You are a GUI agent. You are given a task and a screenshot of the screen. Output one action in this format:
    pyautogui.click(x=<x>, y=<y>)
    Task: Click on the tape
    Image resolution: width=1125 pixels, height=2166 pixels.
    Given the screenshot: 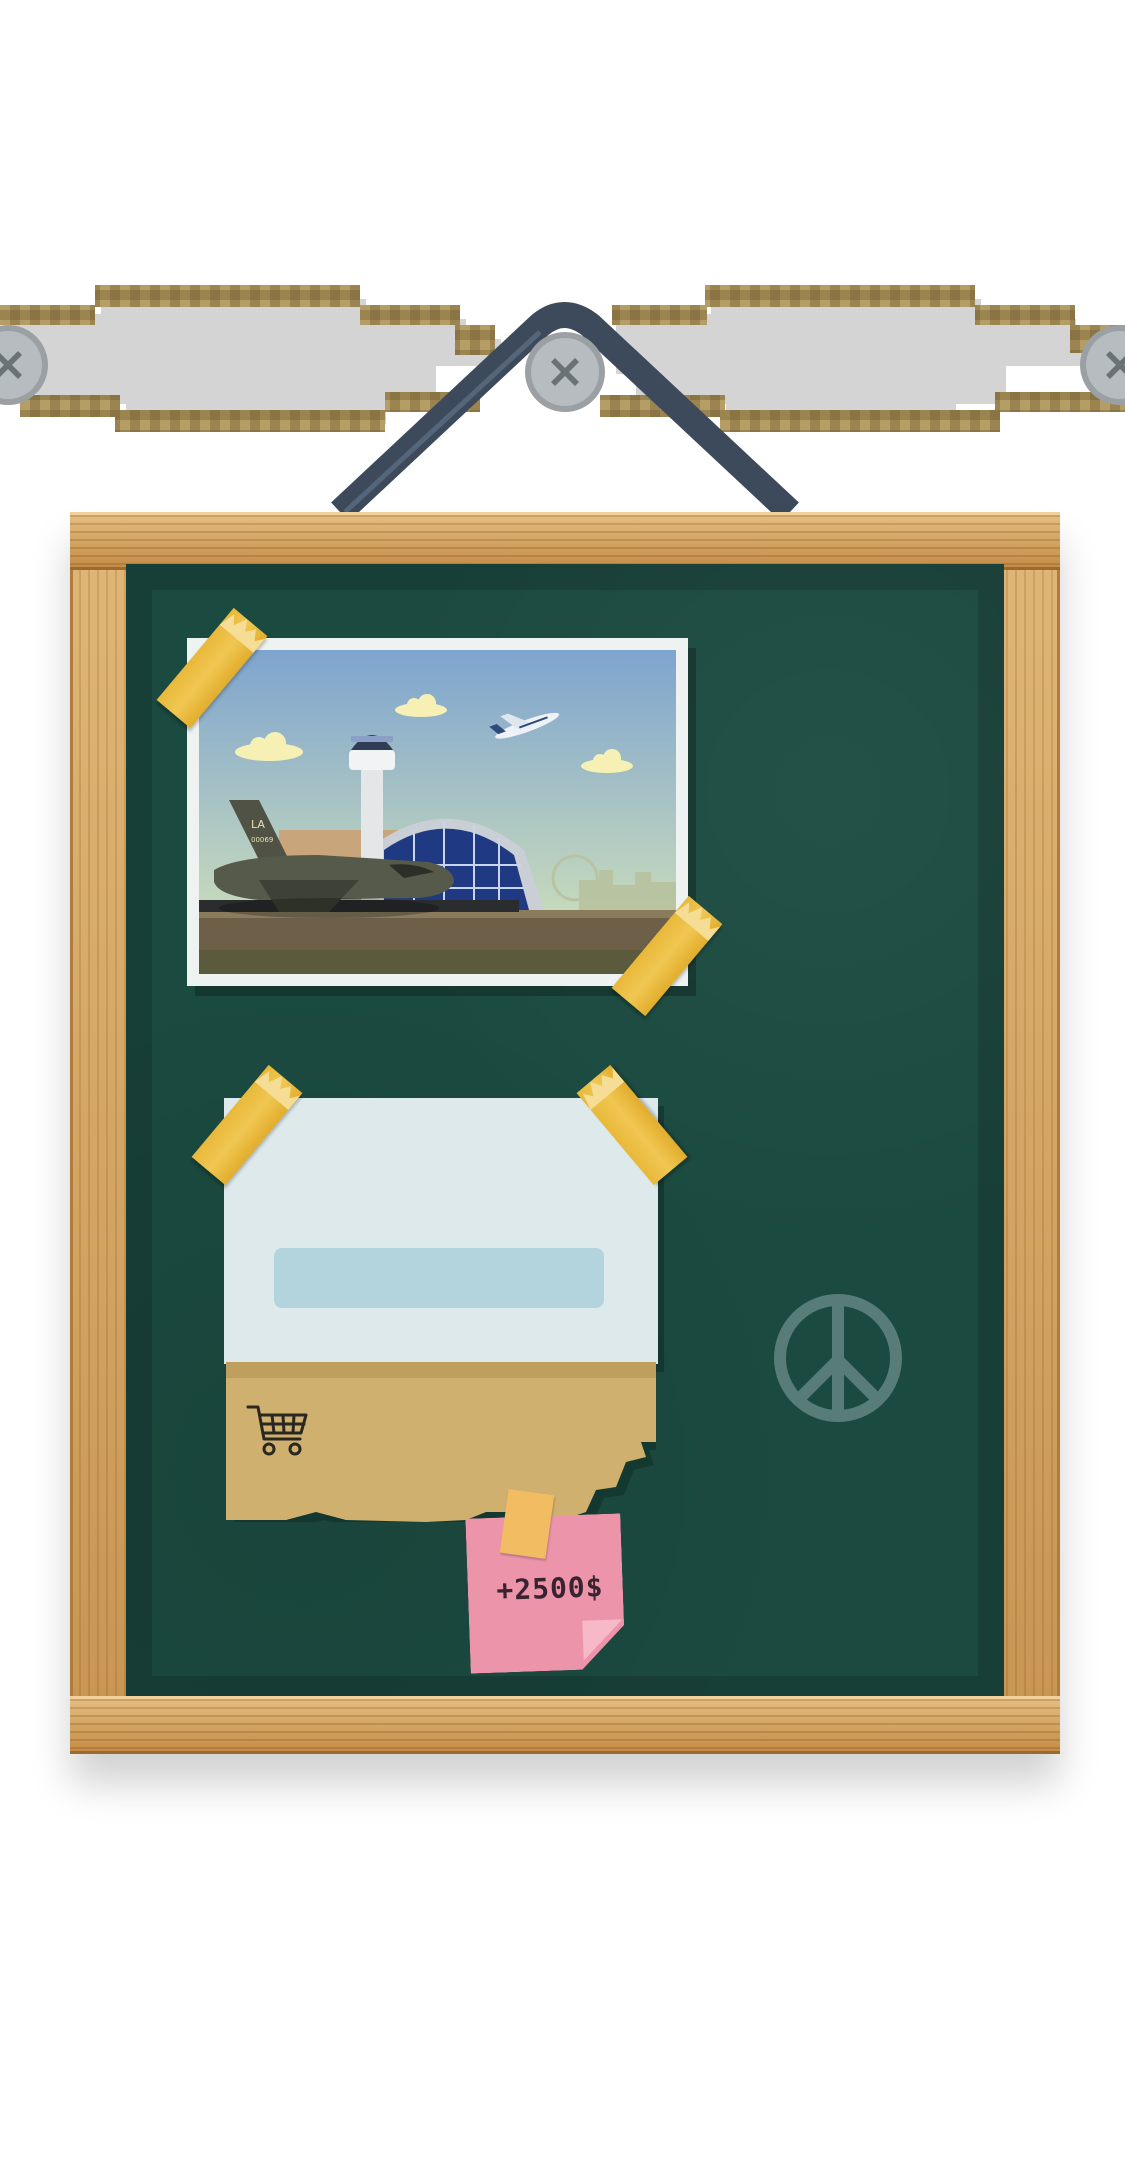 What is the action you would take?
    pyautogui.click(x=527, y=1524)
    